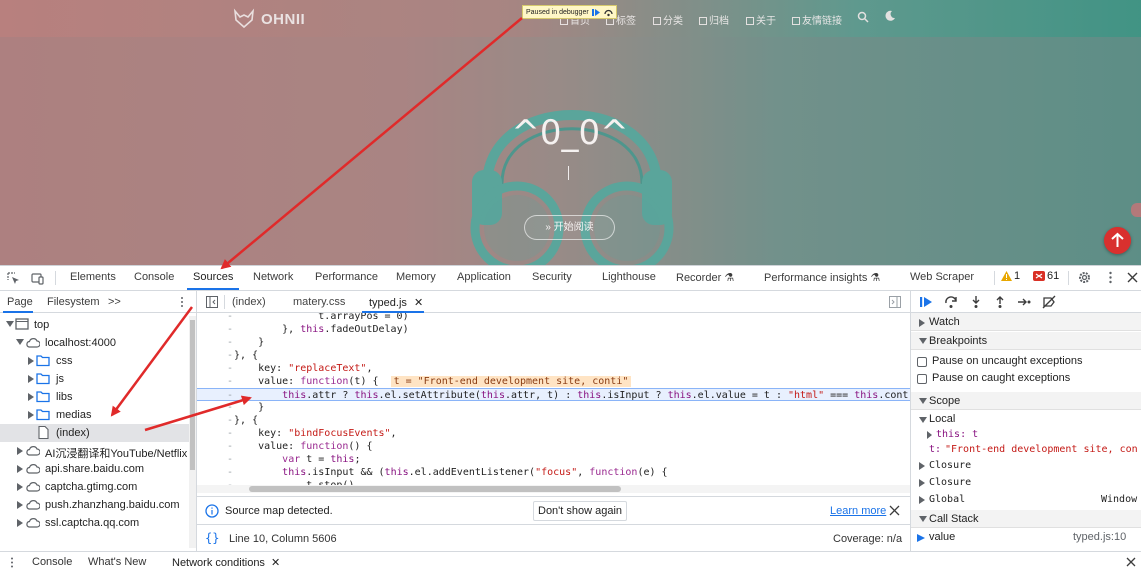  What do you see at coordinates (922, 379) in the screenshot?
I see `pause-caught-checkbox` at bounding box center [922, 379].